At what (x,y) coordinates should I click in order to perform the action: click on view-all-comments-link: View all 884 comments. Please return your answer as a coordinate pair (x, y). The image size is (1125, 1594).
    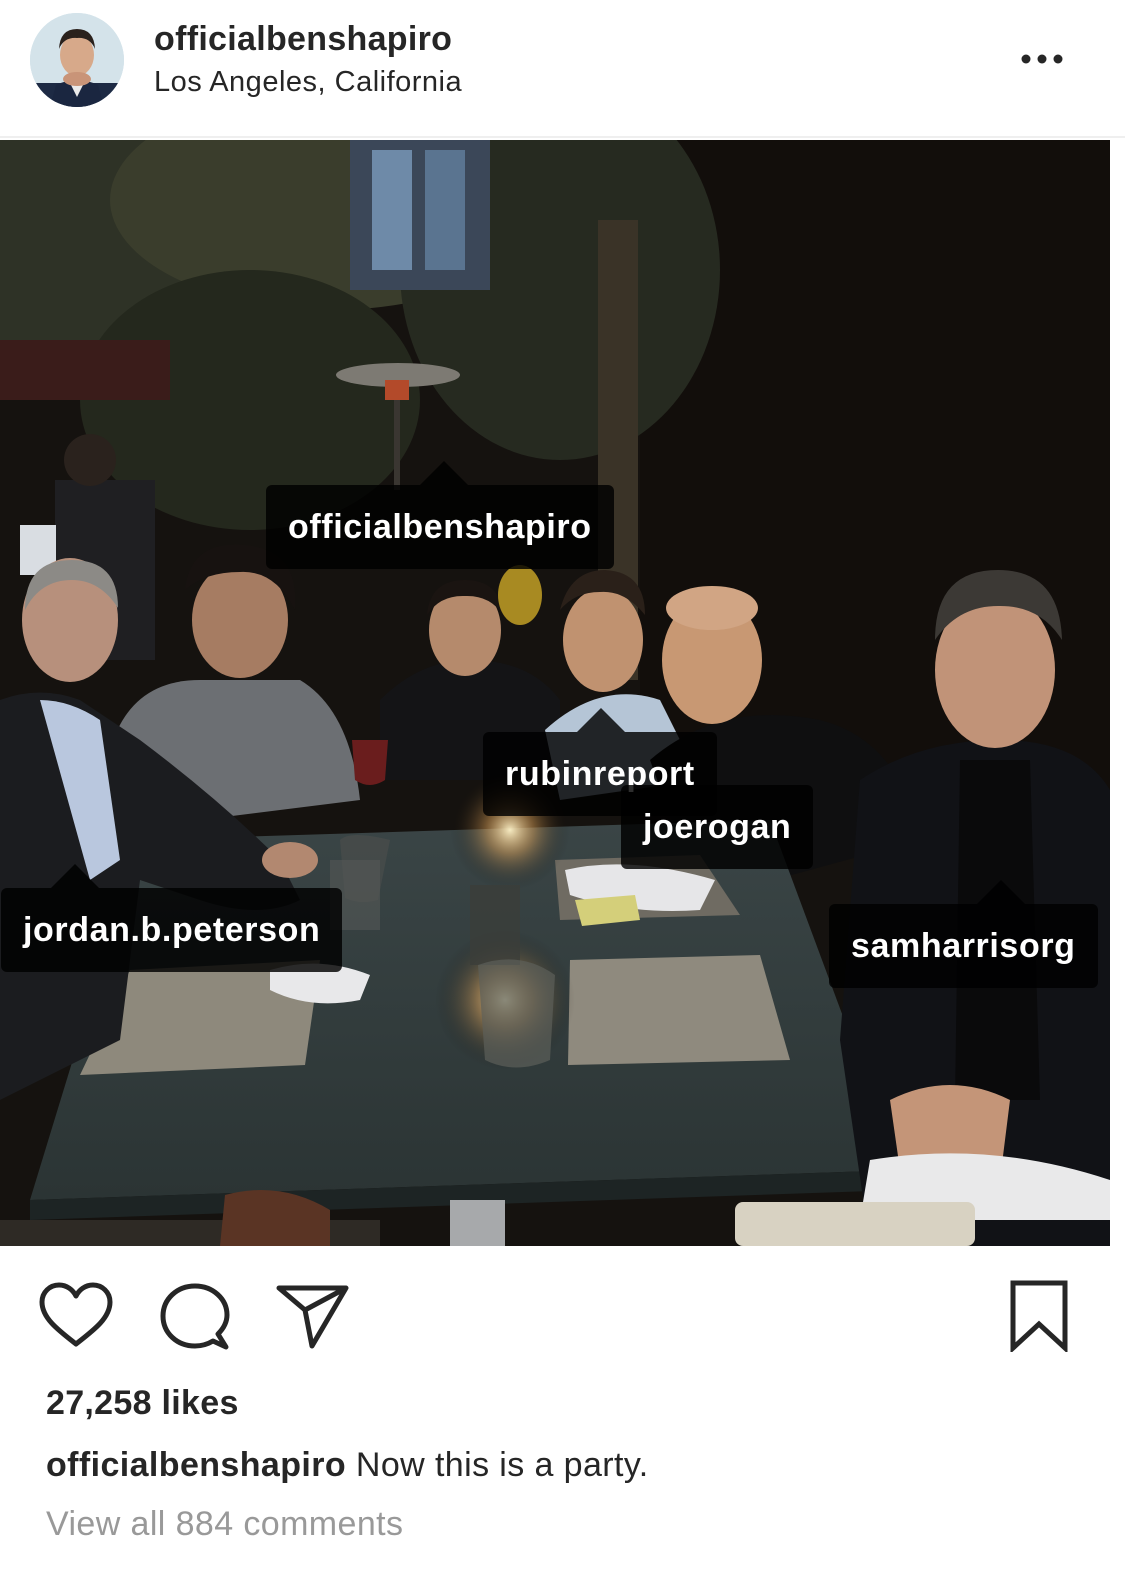
    Looking at the image, I should click on (224, 1524).